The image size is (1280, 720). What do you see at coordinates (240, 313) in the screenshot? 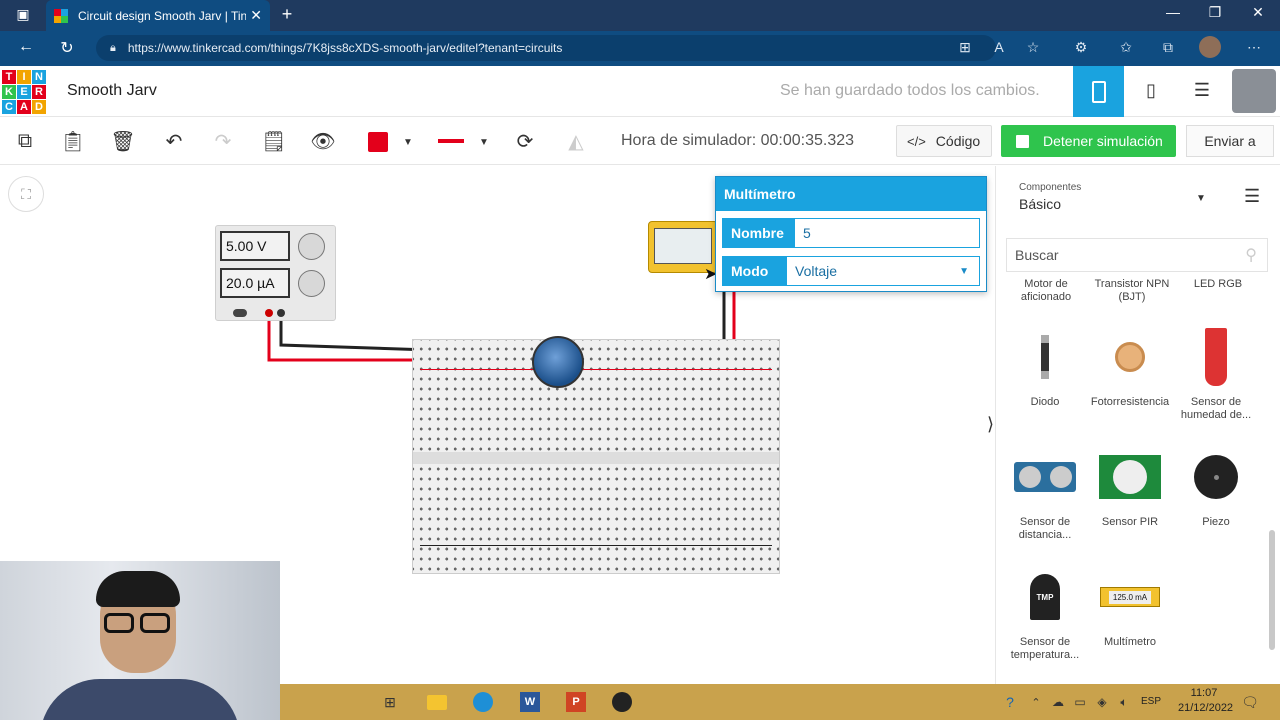
I see `psu-switch` at bounding box center [240, 313].